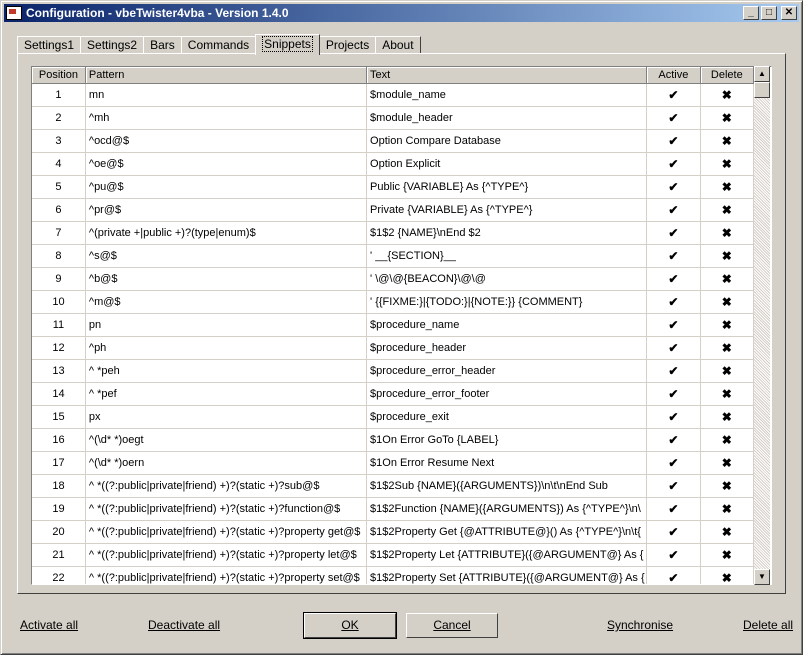 Image resolution: width=803 pixels, height=655 pixels. What do you see at coordinates (751, 13) in the screenshot?
I see `minimize-icon: _` at bounding box center [751, 13].